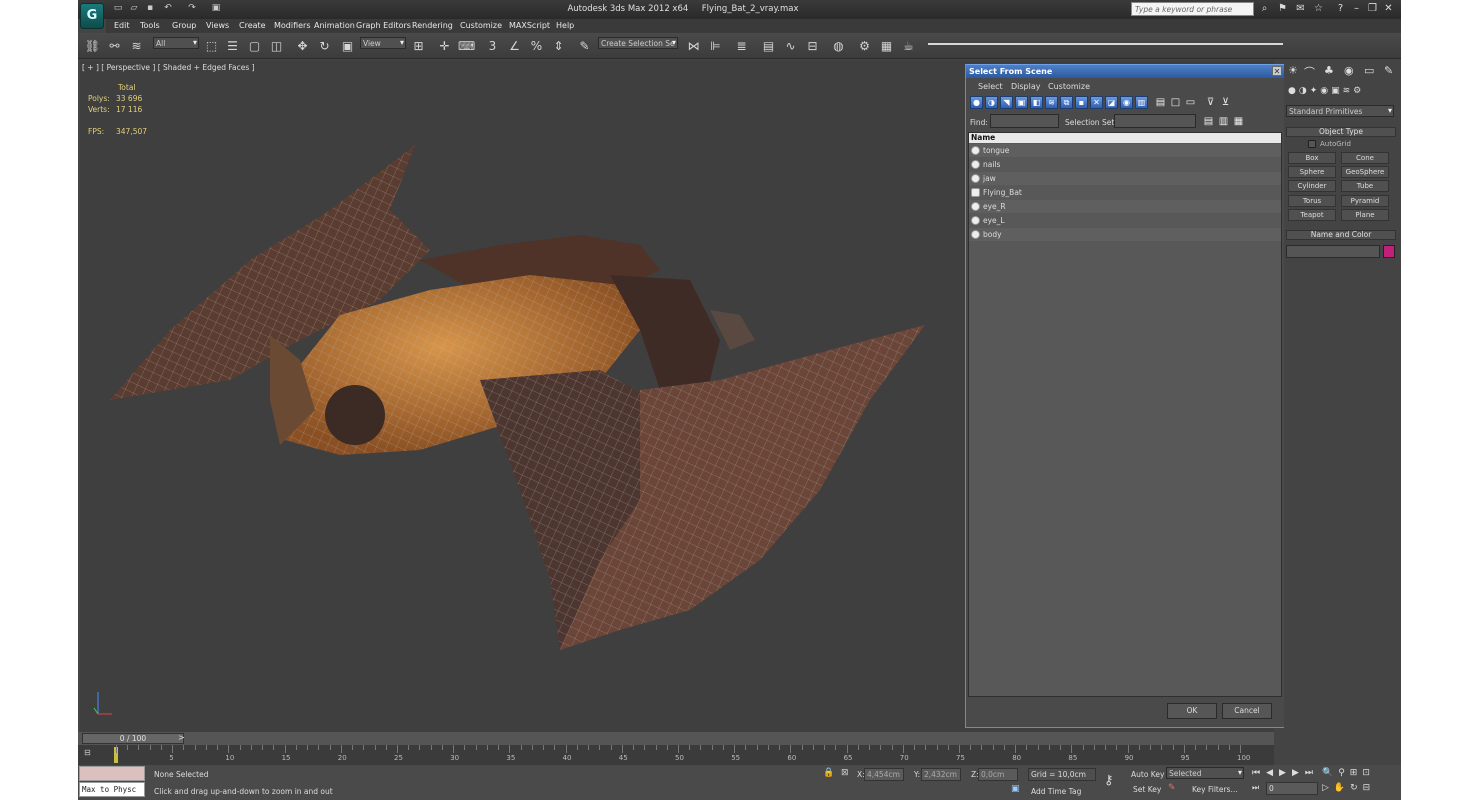 This screenshot has height=800, width=1480. What do you see at coordinates (1125, 178) in the screenshot?
I see `list-item: jaw` at bounding box center [1125, 178].